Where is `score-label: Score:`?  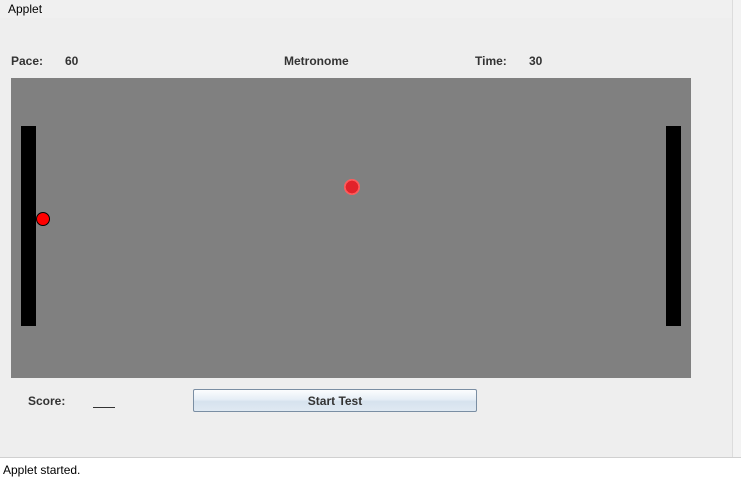 score-label: Score: is located at coordinates (47, 401).